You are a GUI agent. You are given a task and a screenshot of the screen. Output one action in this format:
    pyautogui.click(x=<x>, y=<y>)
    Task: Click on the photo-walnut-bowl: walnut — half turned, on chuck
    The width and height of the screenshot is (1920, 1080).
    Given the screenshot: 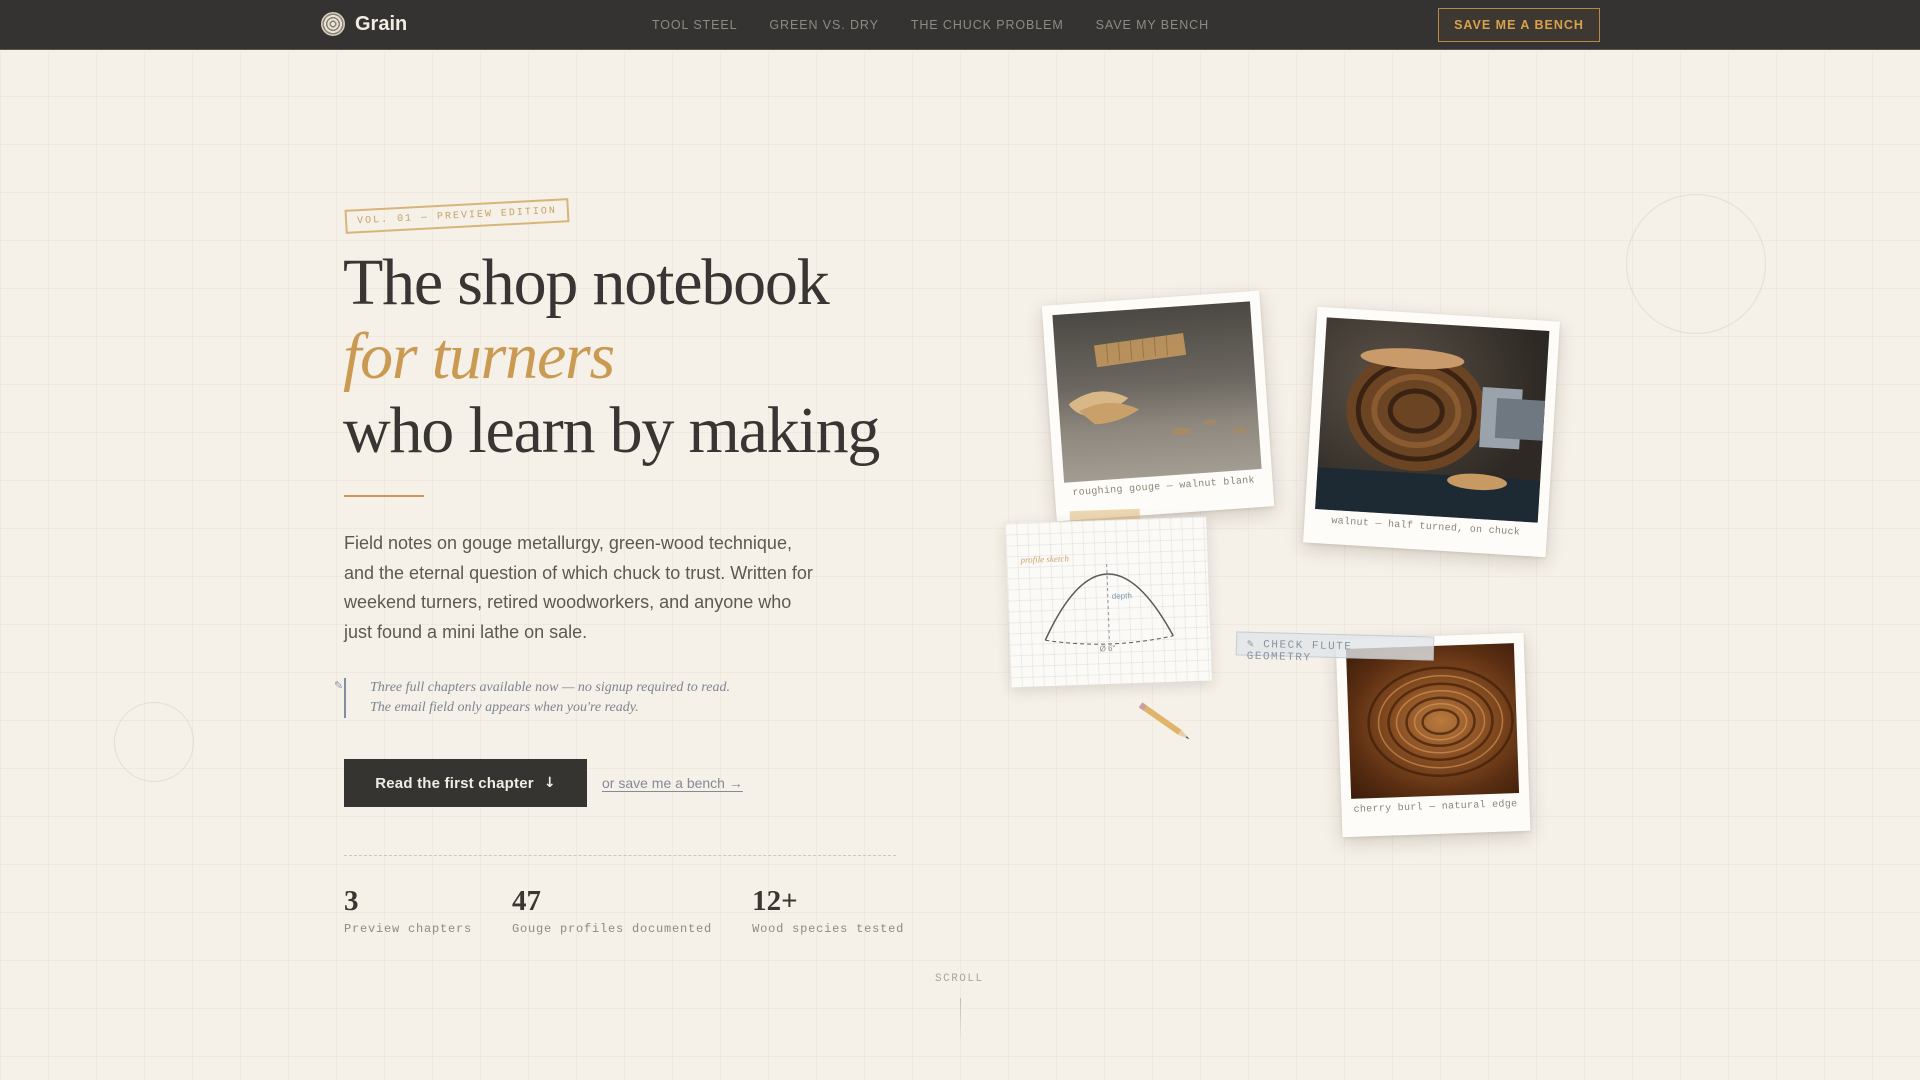 What is the action you would take?
    pyautogui.click(x=1431, y=432)
    